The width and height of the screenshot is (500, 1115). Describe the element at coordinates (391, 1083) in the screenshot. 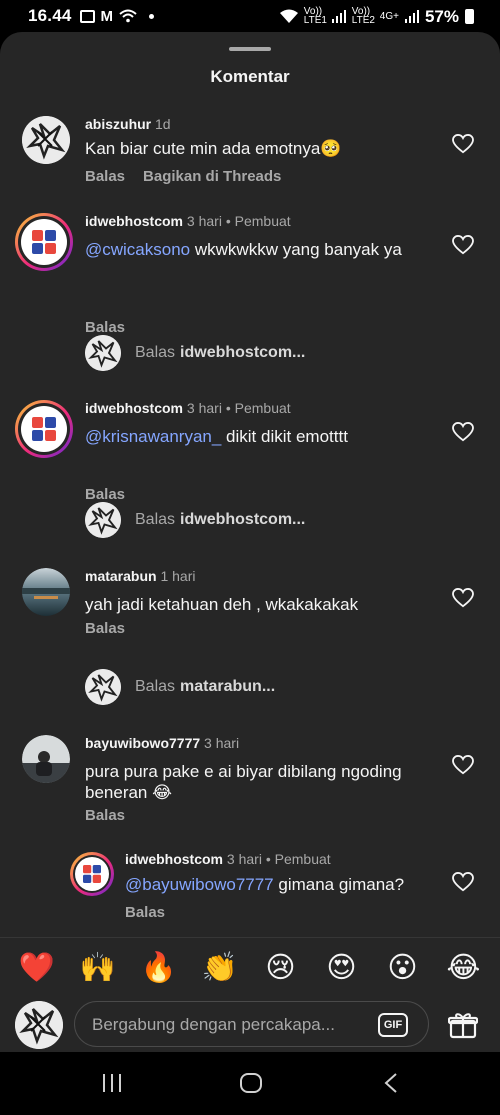

I see `back-icon` at that location.